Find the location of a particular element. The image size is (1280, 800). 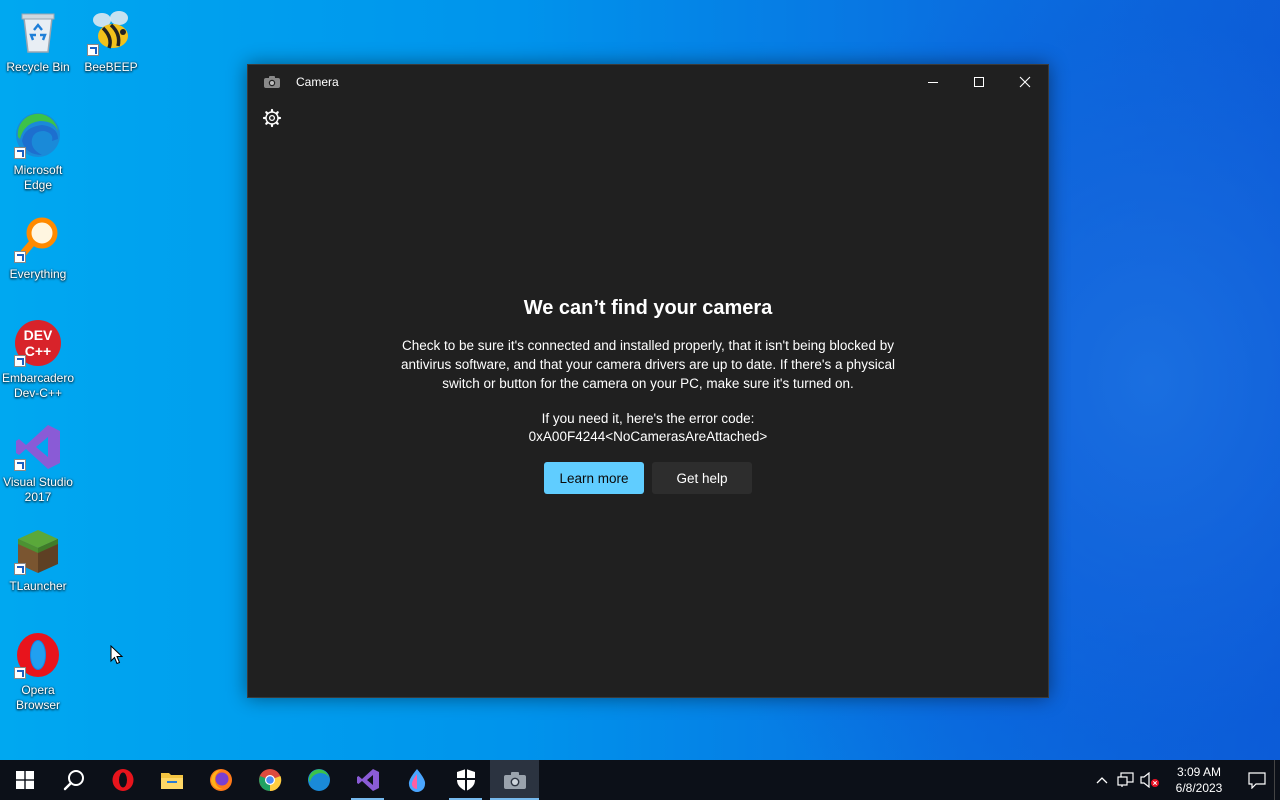

file-explorer-icon is located at coordinates (171, 781).